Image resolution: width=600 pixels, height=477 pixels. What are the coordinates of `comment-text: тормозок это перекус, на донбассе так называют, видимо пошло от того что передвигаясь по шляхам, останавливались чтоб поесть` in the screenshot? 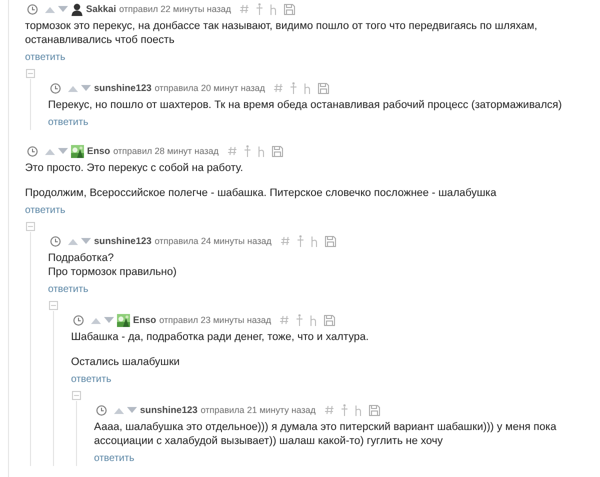 It's located at (281, 33).